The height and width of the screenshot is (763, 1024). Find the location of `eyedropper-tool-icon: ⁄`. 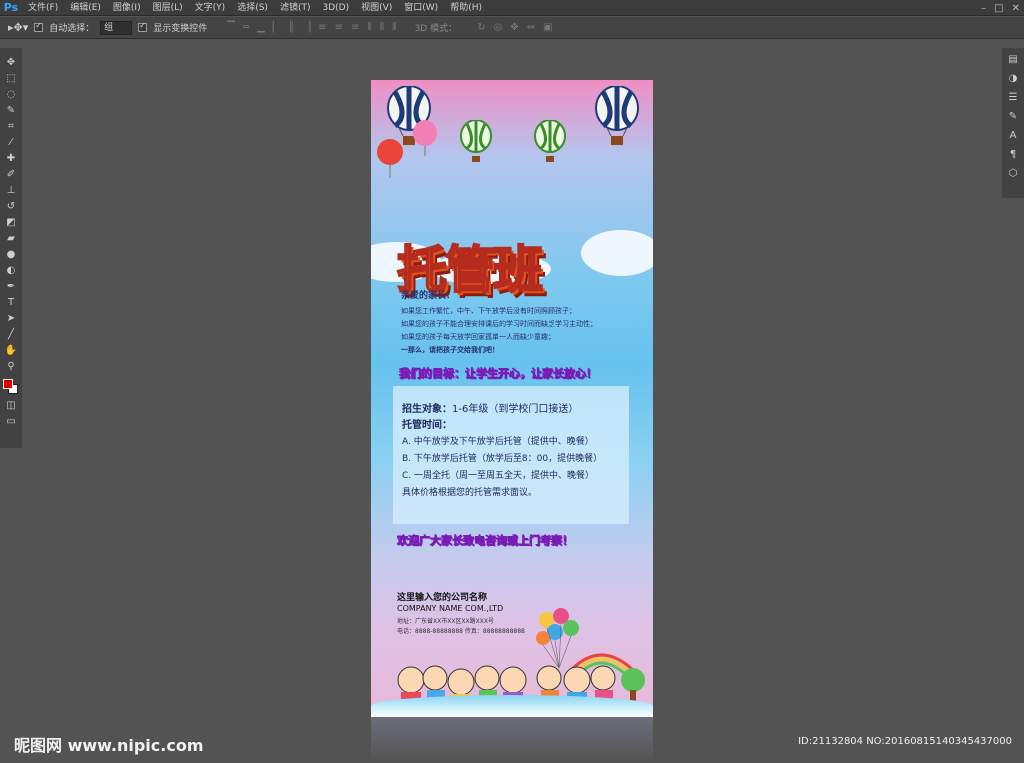

eyedropper-tool-icon: ⁄ is located at coordinates (11, 142).